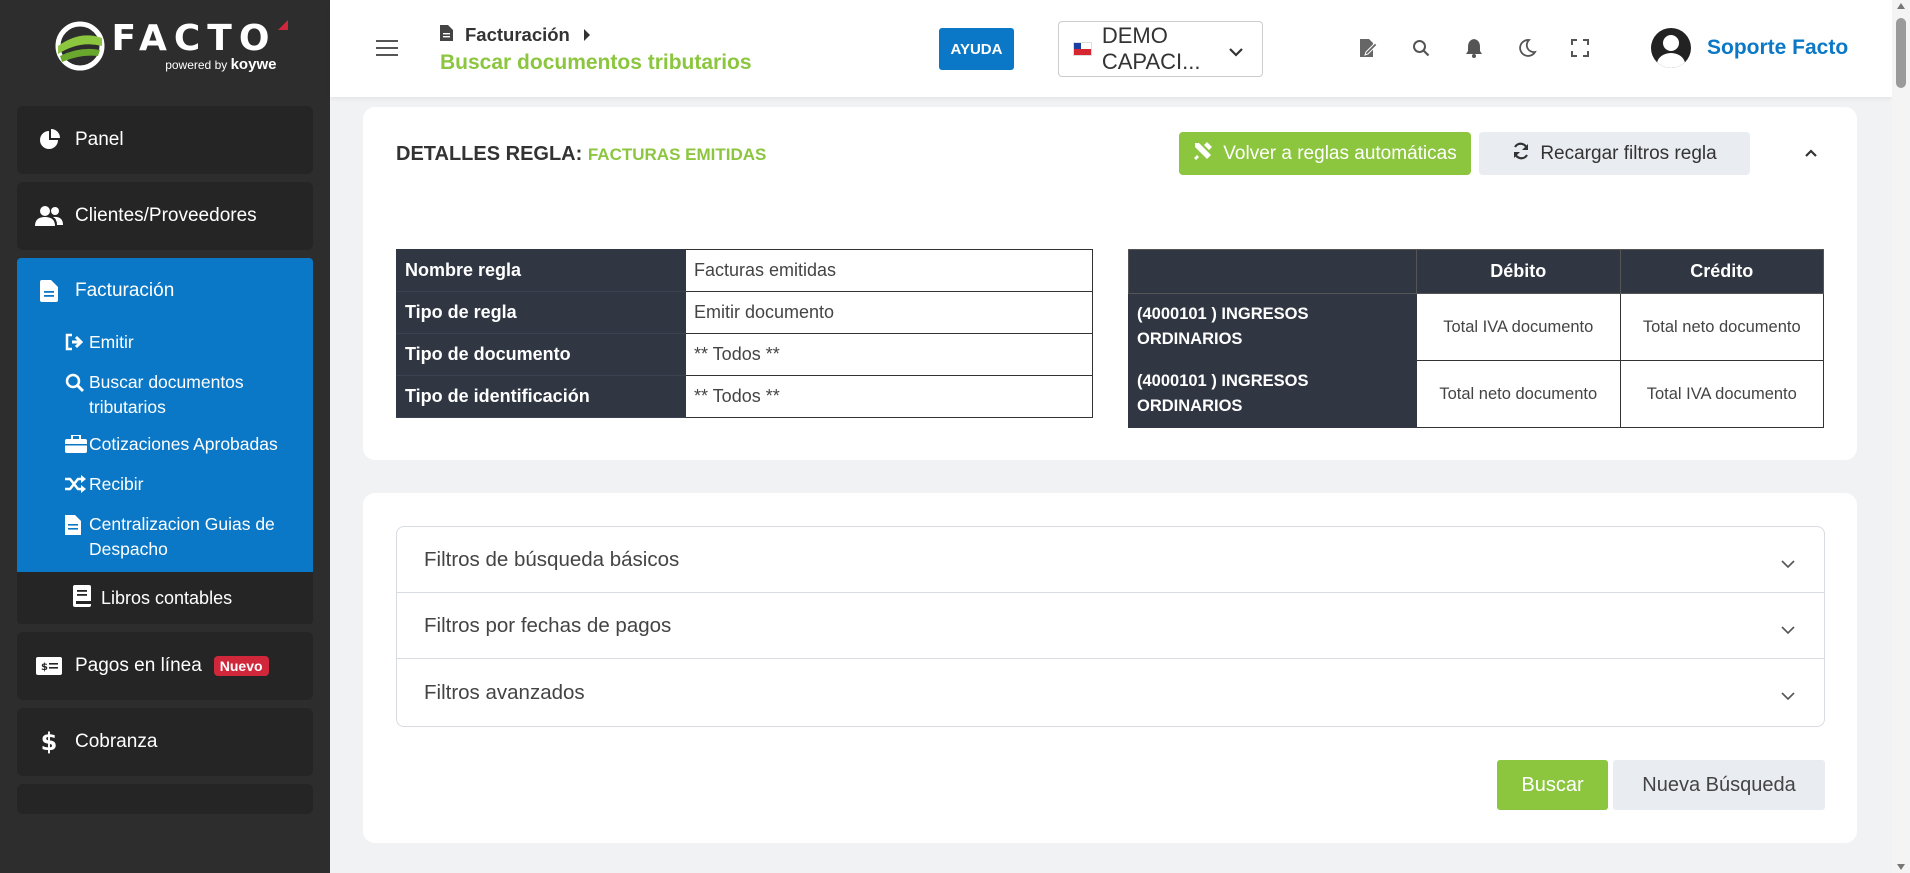 This screenshot has width=1910, height=873. I want to click on logo: FACTO powered by koywe, so click(165, 46).